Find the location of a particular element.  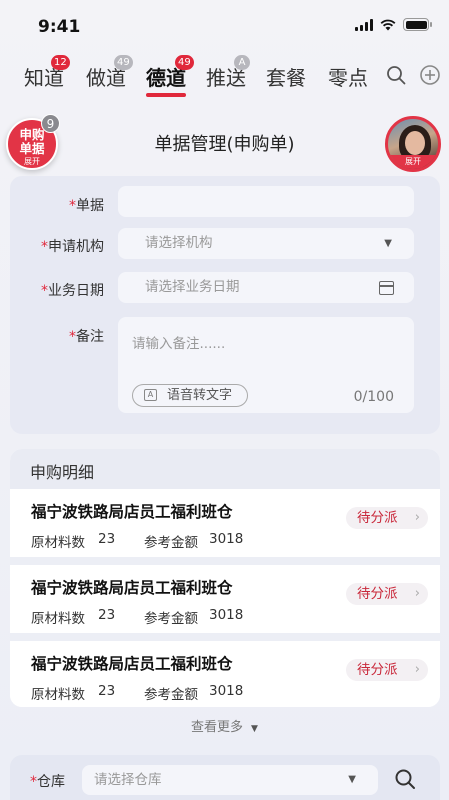

caret-down-icon: ▼ is located at coordinates (254, 729).